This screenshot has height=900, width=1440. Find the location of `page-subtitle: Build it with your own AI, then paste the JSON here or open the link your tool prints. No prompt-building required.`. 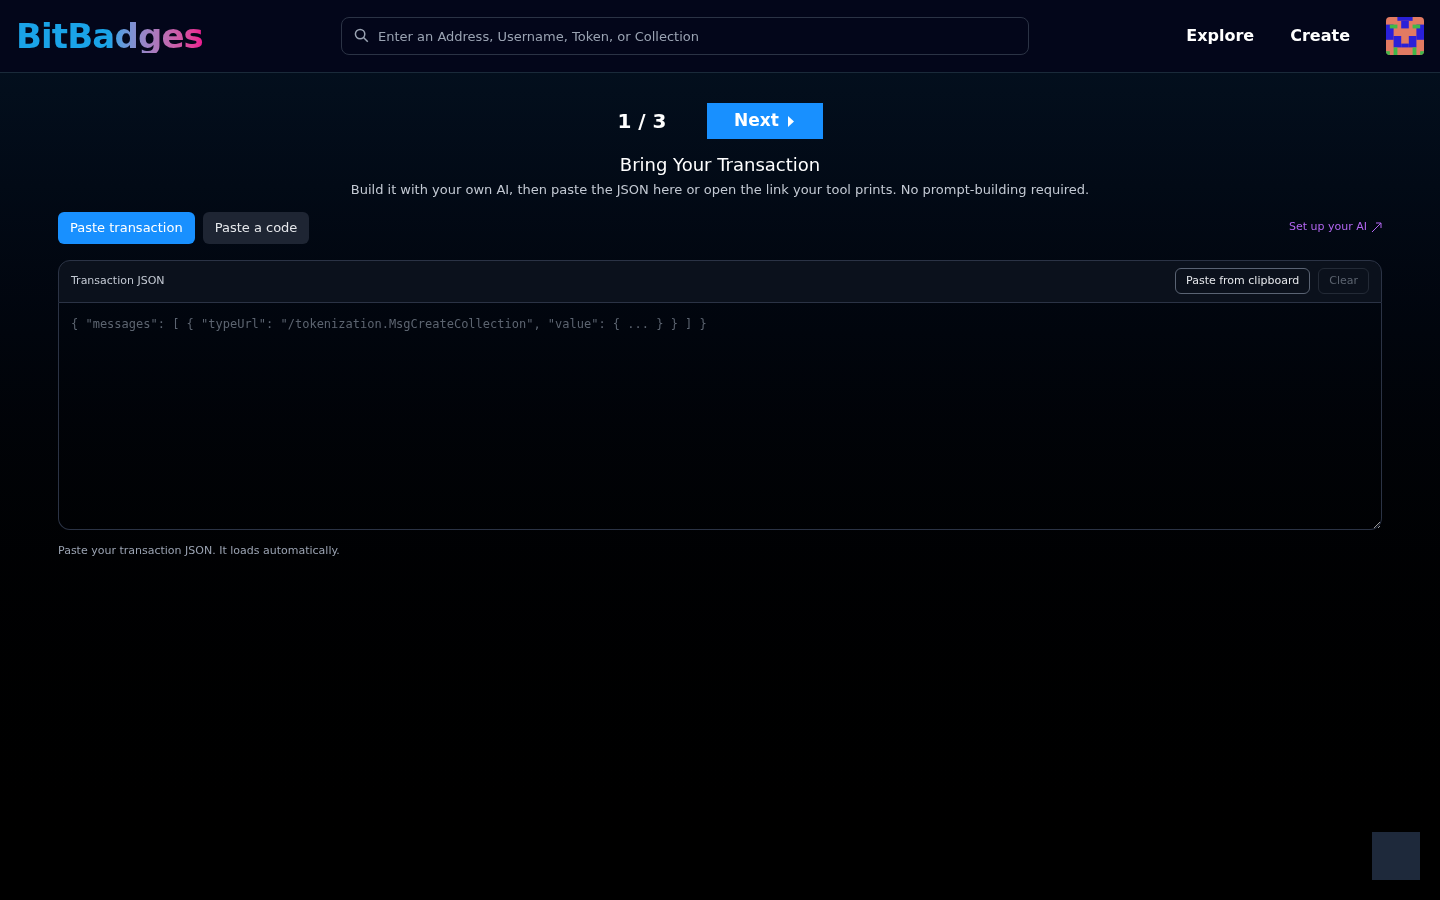

page-subtitle: Build it with your own AI, then paste the JSON here or open the link your tool prints. No prompt-building required. is located at coordinates (720, 190).